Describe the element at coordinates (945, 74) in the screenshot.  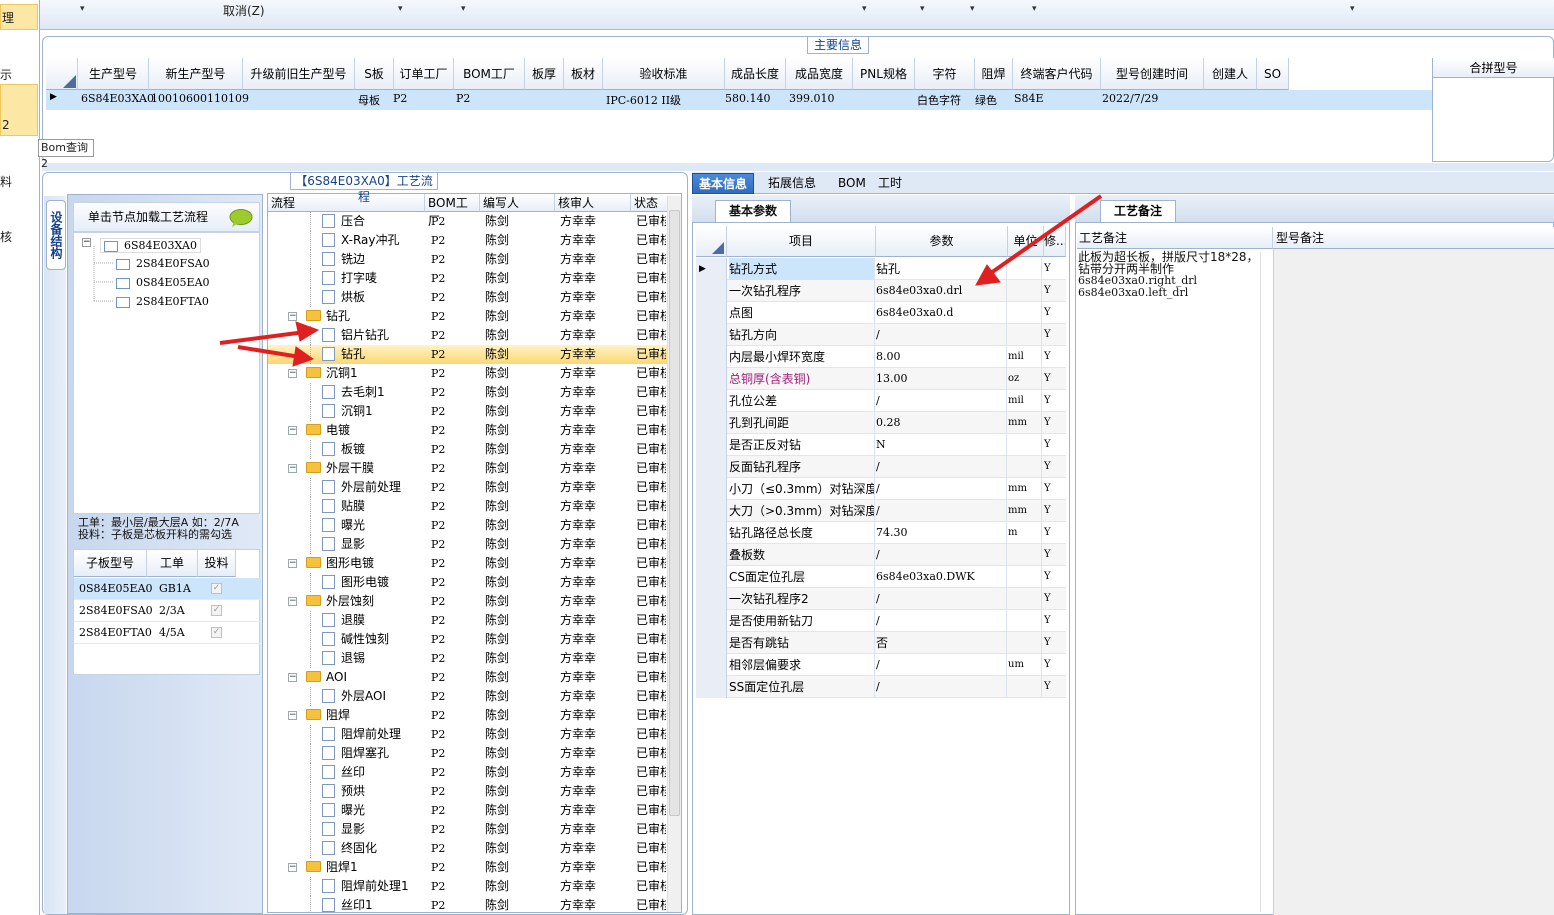
I see `col-header: 字符` at that location.